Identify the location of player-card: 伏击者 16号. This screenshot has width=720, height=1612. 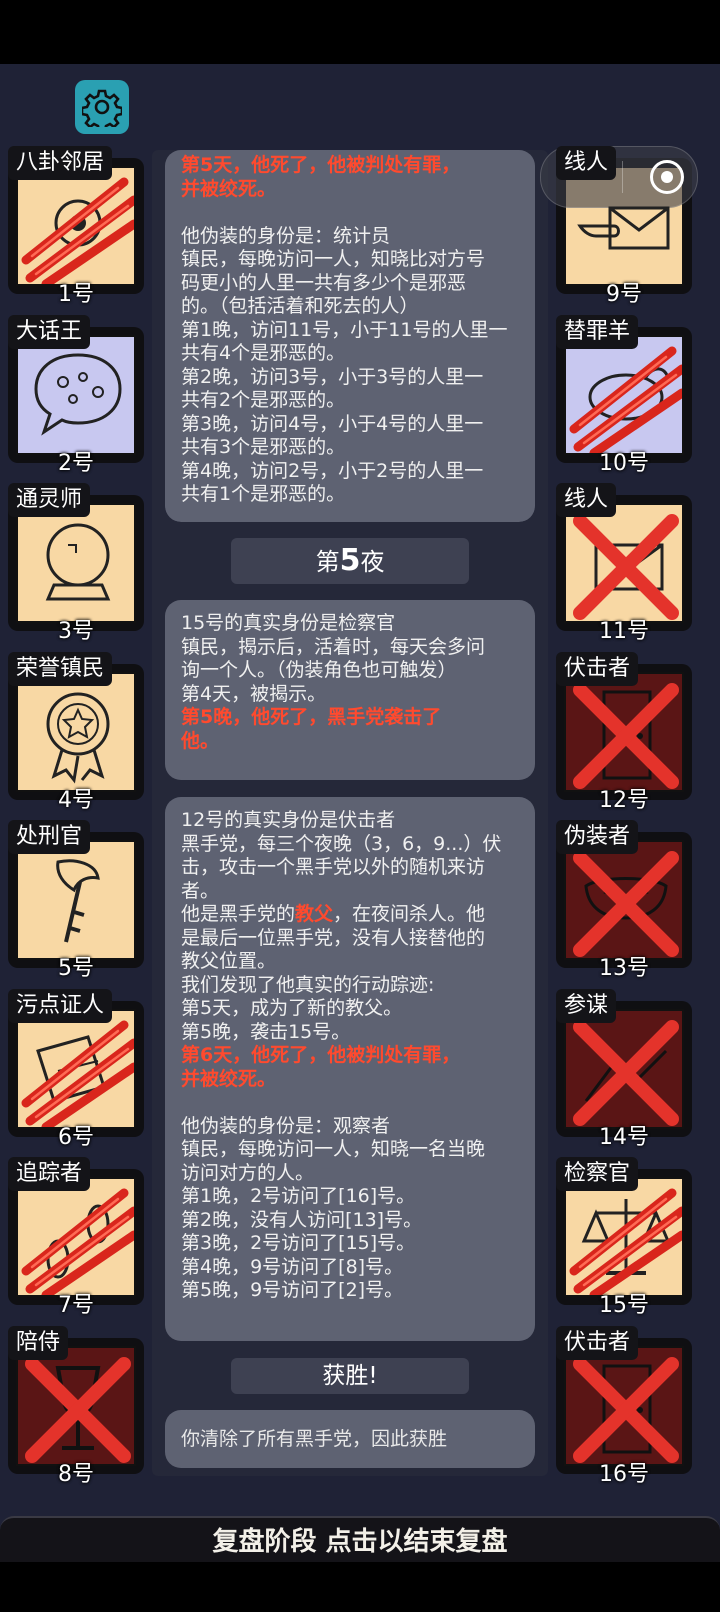
(624, 1406).